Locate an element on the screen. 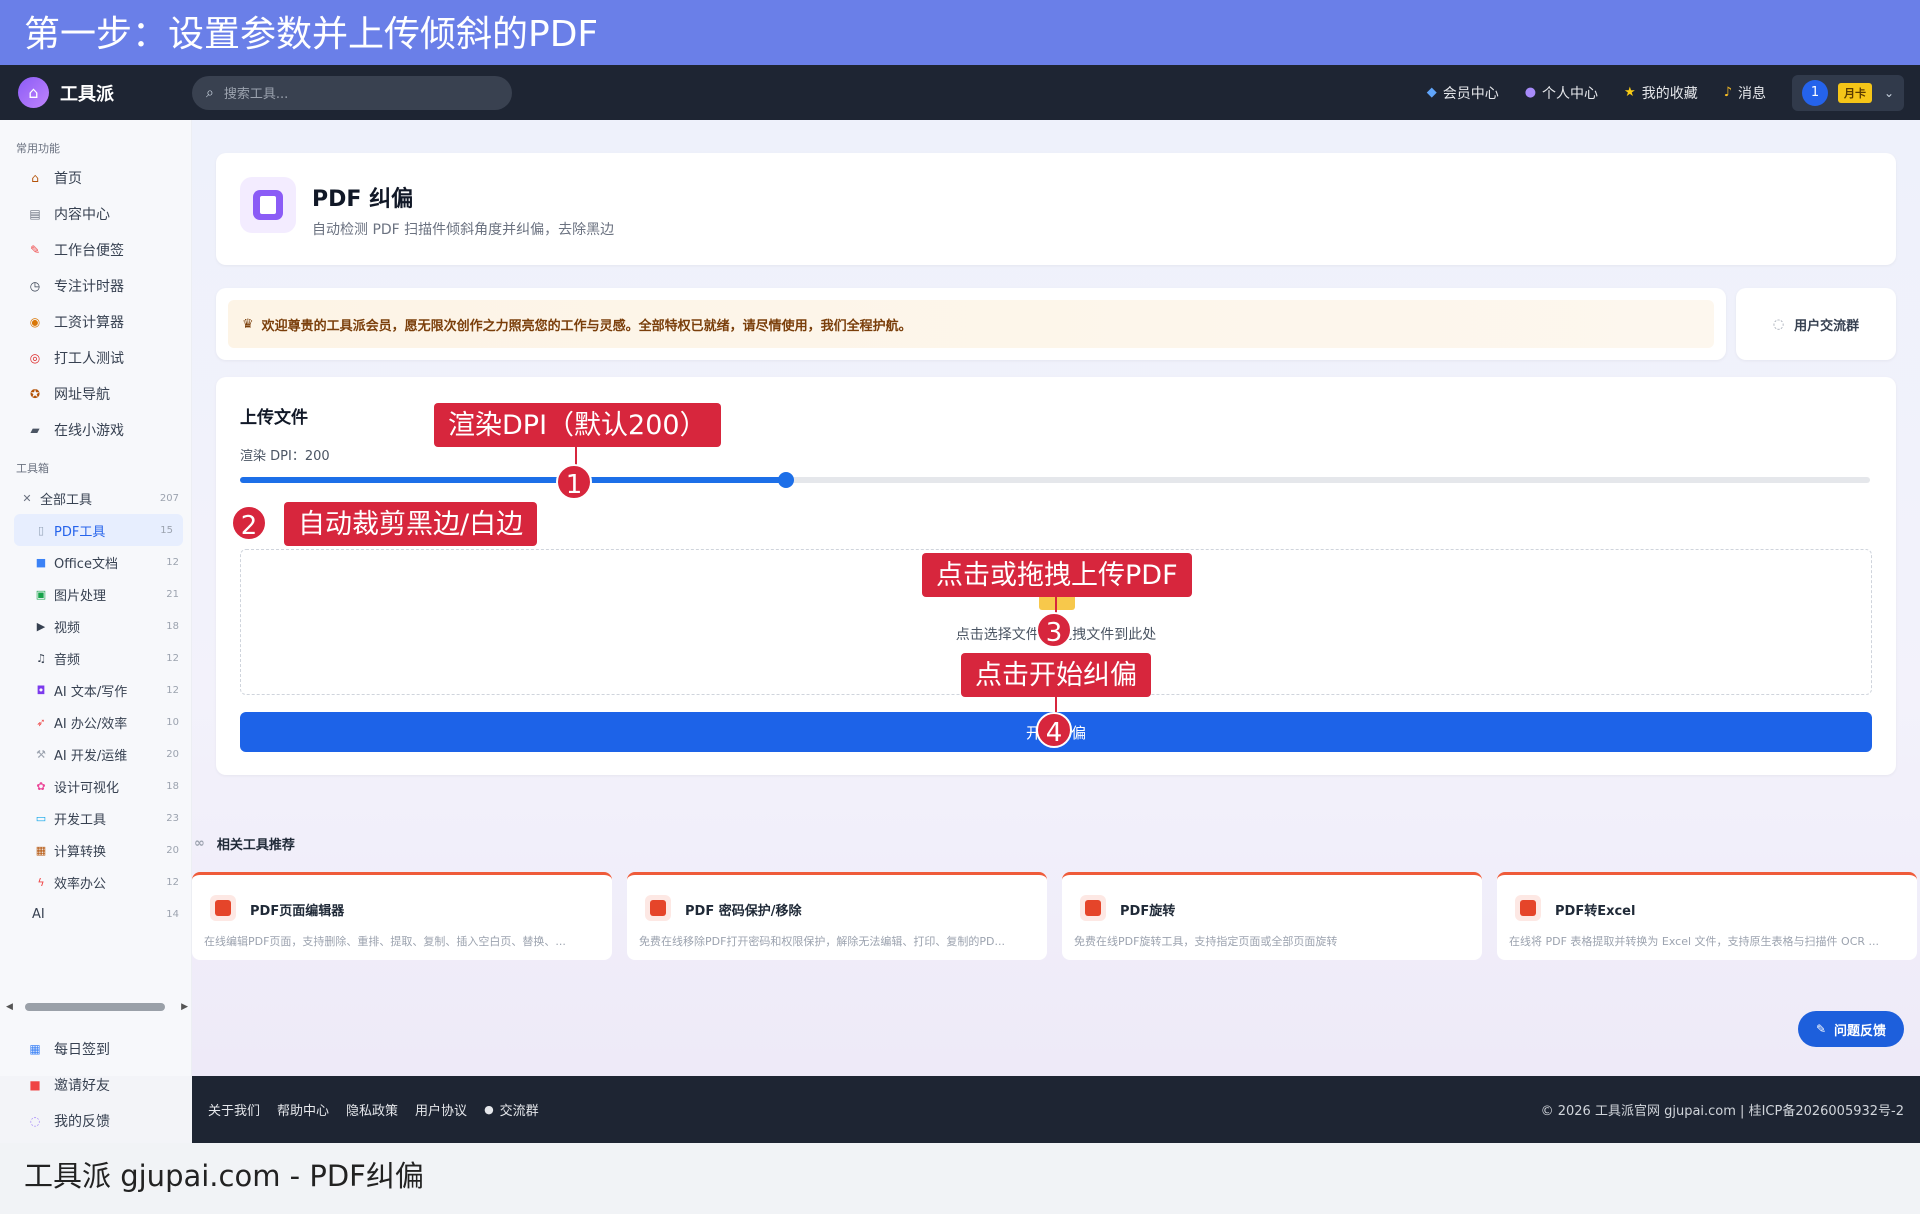 Image resolution: width=1920 pixels, height=1214 pixels. nav-vip-center: ◆ 会员中心 is located at coordinates (1463, 93).